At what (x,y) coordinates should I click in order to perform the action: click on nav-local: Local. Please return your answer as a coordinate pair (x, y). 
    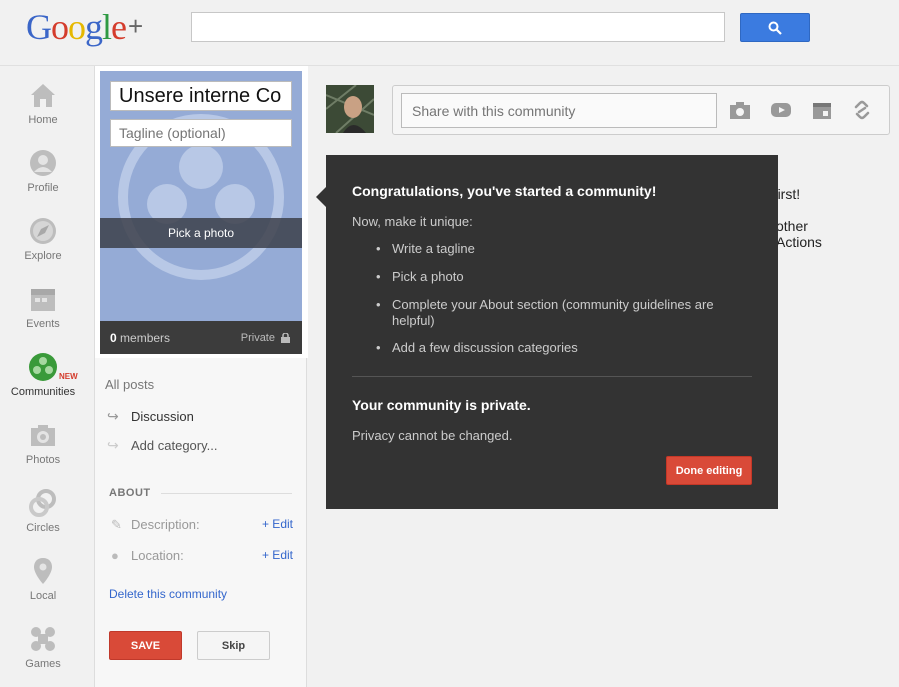
    Looking at the image, I should click on (43, 579).